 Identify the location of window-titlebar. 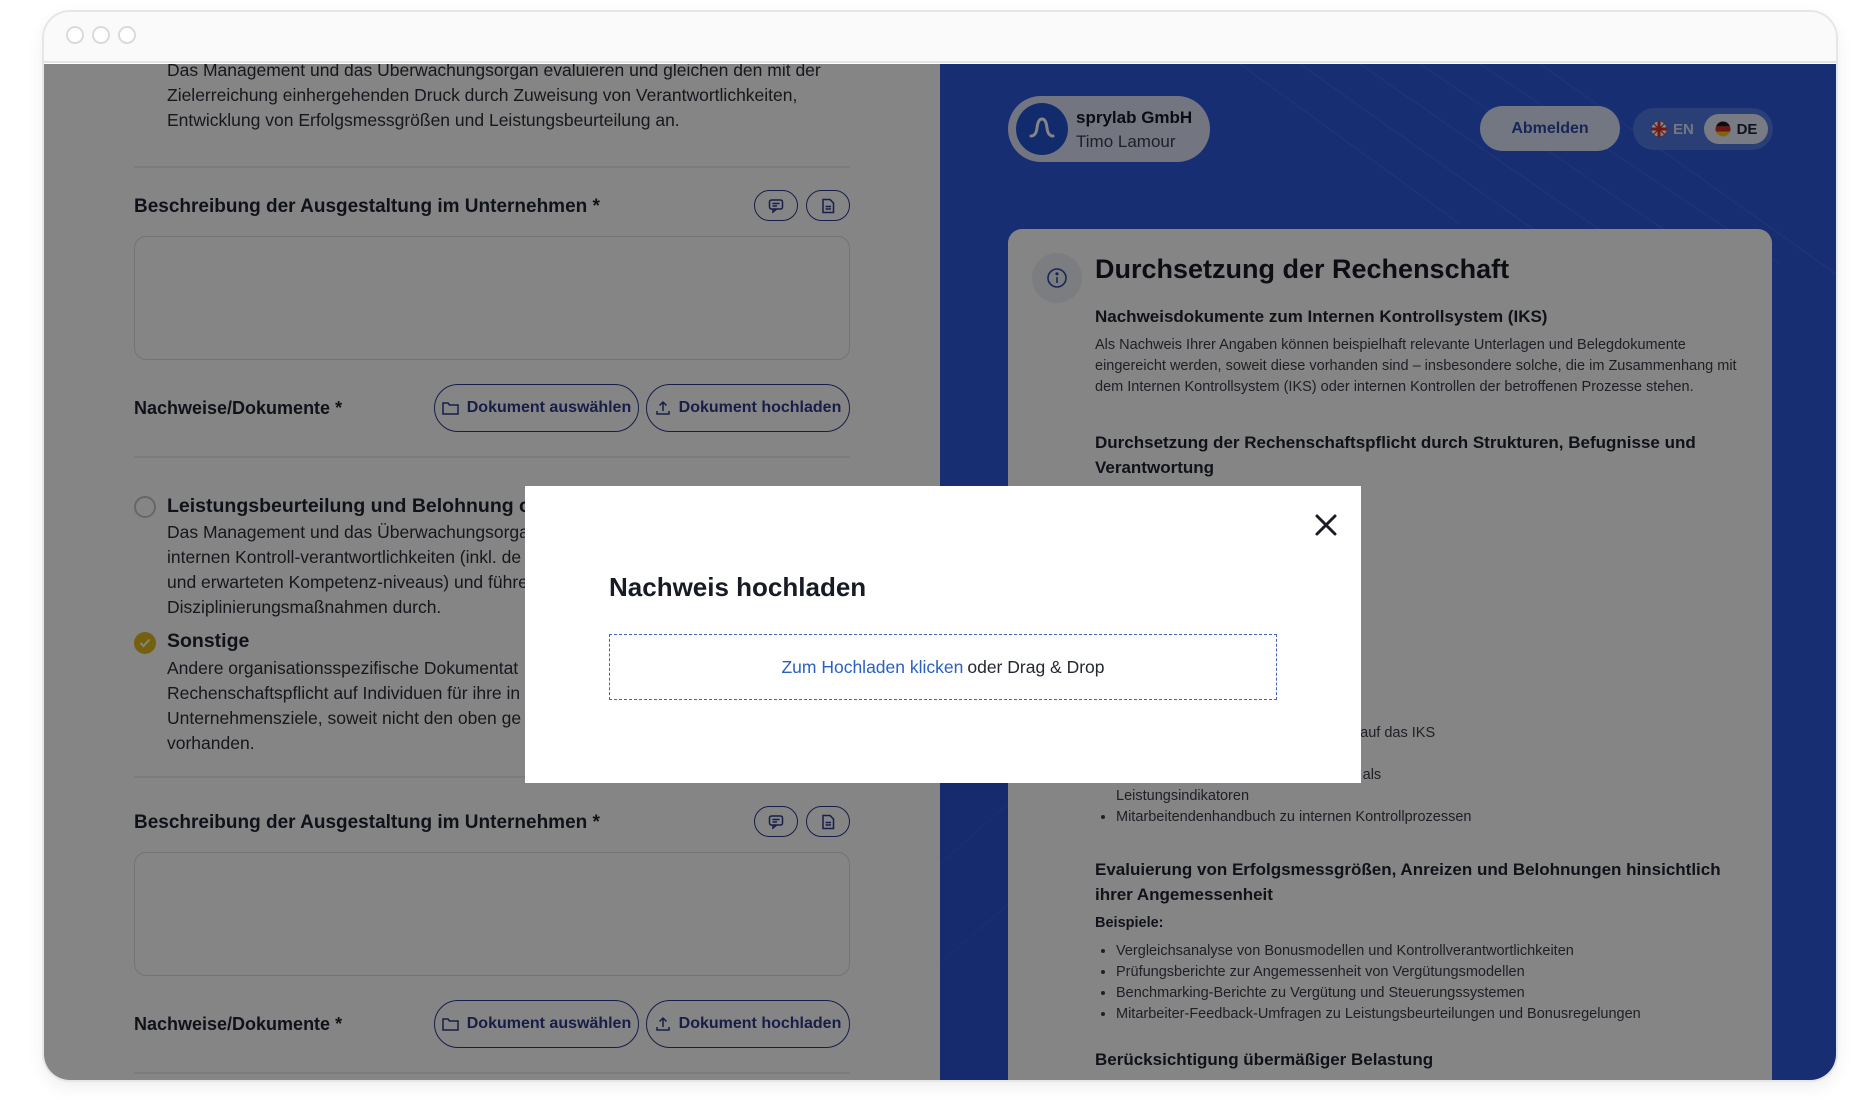
(940, 37).